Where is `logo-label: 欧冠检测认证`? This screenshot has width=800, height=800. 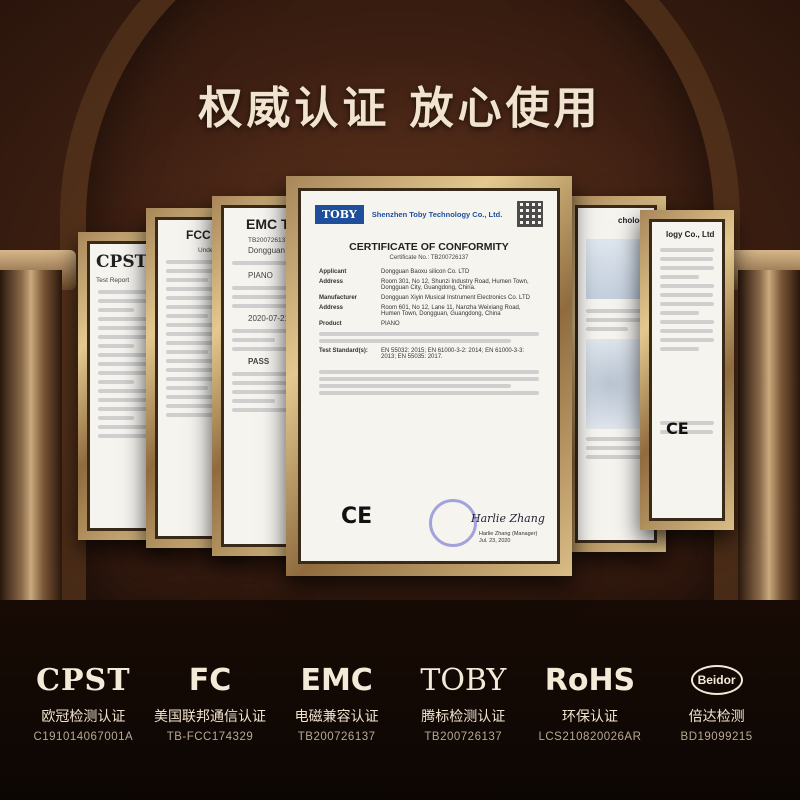 logo-label: 欧冠检测认证 is located at coordinates (83, 716).